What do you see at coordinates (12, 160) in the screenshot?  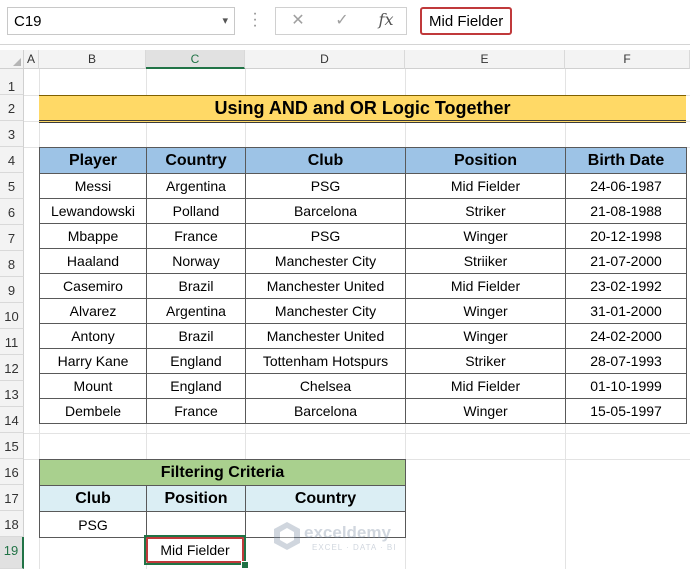 I see `row-header-4: 4` at bounding box center [12, 160].